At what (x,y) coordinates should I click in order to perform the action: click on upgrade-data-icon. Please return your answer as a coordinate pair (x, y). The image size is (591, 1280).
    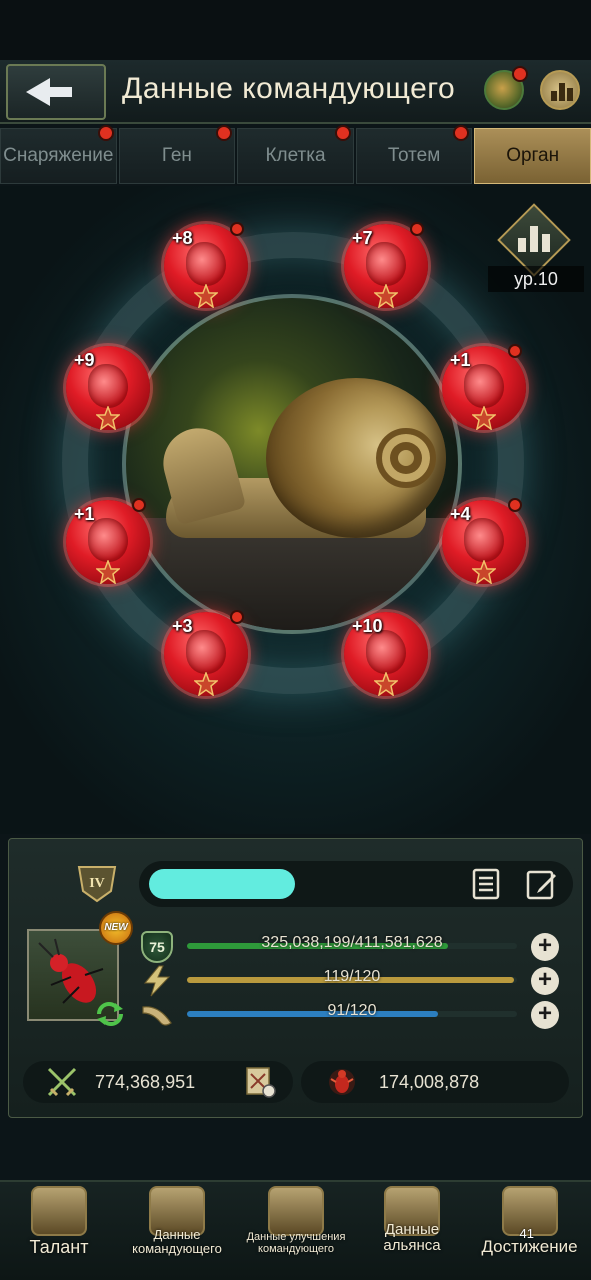
    Looking at the image, I should click on (296, 1211).